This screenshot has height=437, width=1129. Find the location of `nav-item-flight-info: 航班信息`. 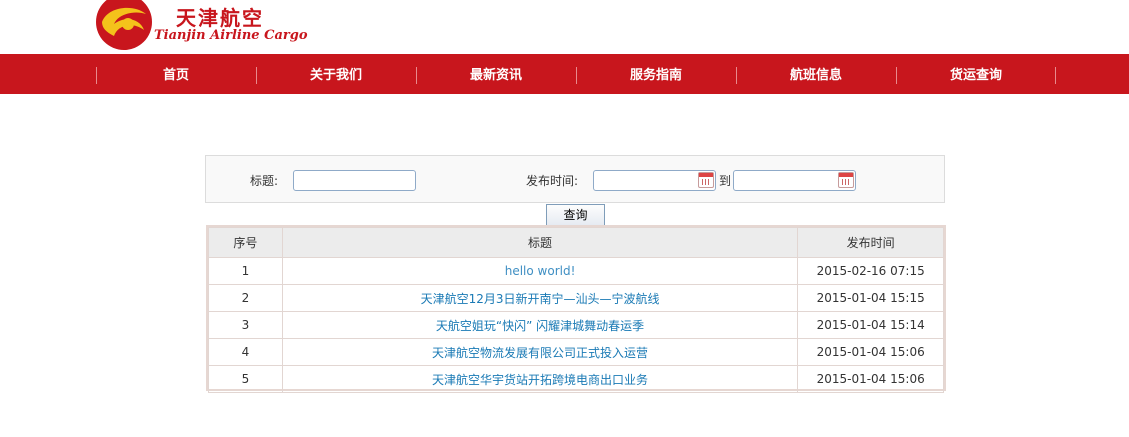

nav-item-flight-info: 航班信息 is located at coordinates (816, 74).